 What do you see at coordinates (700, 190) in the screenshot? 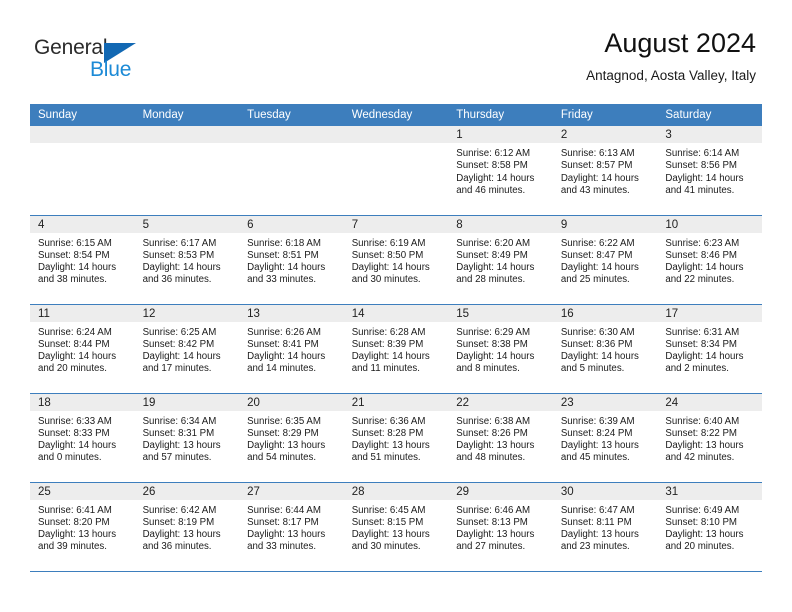
I see `daylight-text-line2: and 41 minutes.` at bounding box center [700, 190].